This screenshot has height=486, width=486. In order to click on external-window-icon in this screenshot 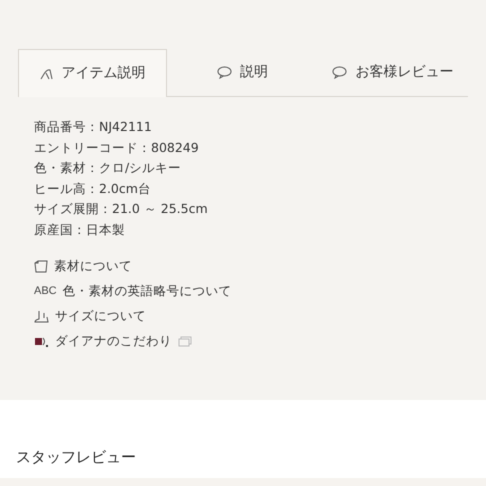, I will do `click(185, 341)`.